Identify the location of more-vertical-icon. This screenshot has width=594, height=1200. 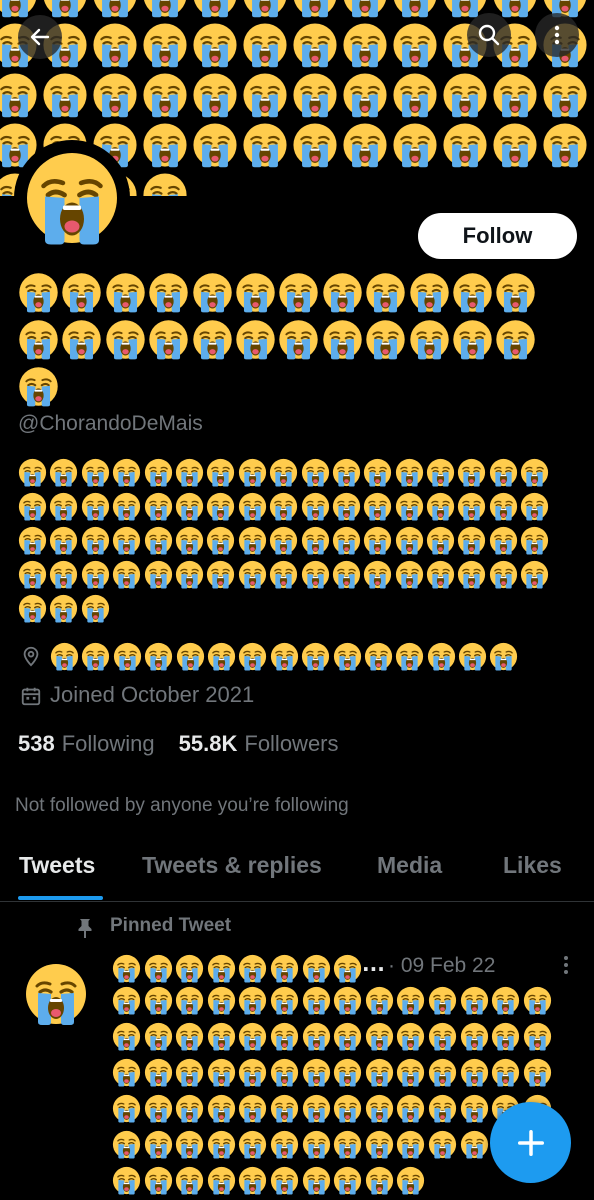
(557, 35).